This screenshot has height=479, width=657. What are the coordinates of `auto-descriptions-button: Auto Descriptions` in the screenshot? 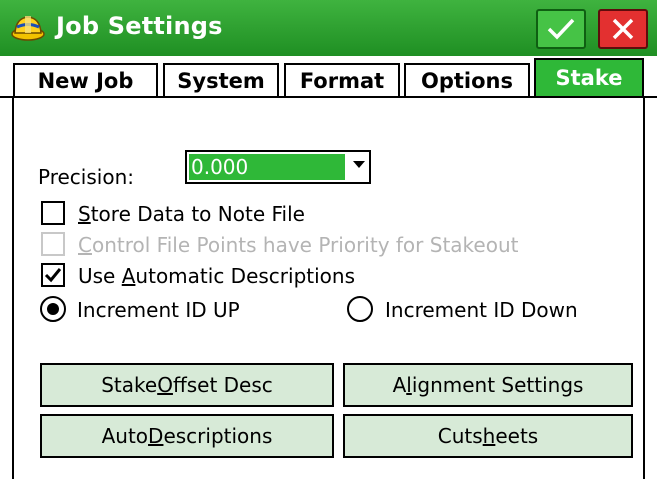 It's located at (187, 436).